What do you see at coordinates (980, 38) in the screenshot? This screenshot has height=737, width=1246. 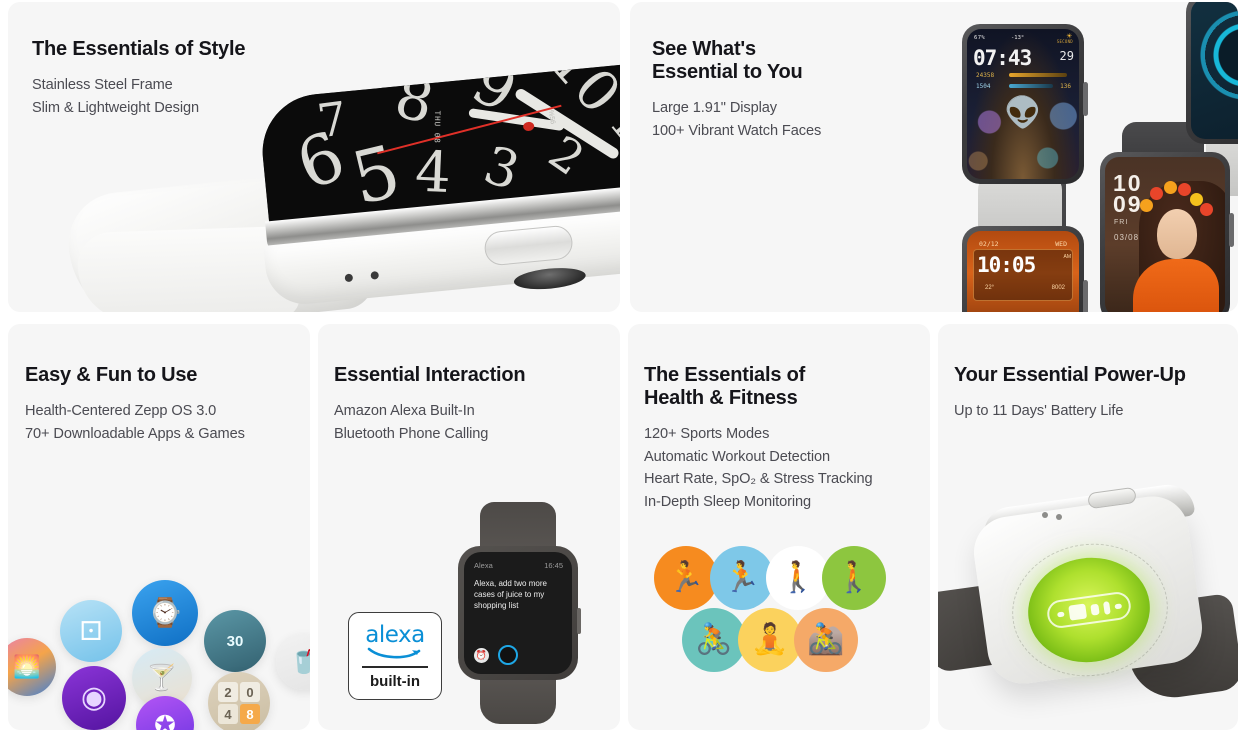 I see `space-face-battery: 67%` at bounding box center [980, 38].